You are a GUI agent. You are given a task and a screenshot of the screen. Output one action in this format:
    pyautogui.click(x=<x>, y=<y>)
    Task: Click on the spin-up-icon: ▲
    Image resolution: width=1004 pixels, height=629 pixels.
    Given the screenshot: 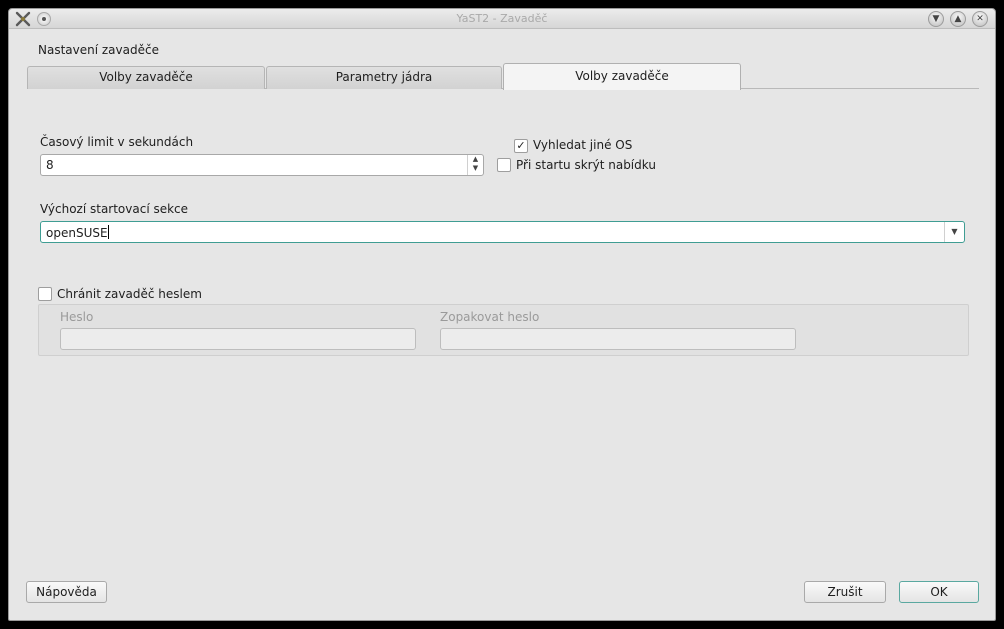 What is the action you would take?
    pyautogui.click(x=475, y=159)
    